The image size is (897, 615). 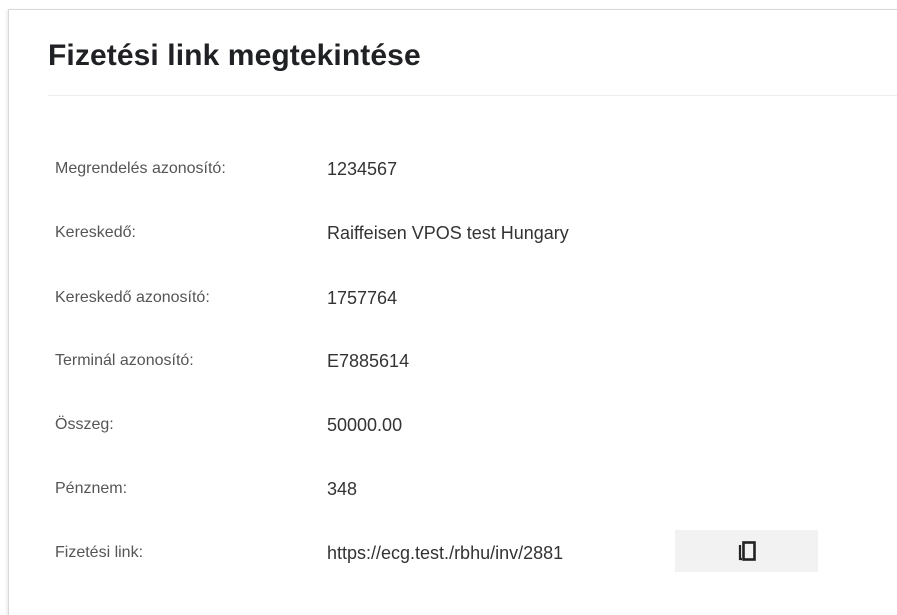 What do you see at coordinates (95, 232) in the screenshot?
I see `merchant-label: Kereskedő:` at bounding box center [95, 232].